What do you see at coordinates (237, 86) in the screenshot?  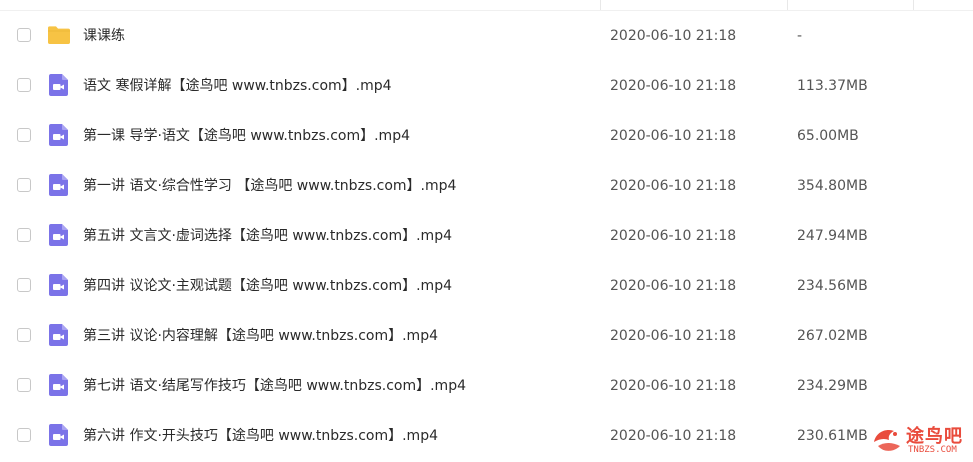 I see `file-name: 语文 寒假详解【途鸟吧 www.tnbzs.com】.mp4` at bounding box center [237, 86].